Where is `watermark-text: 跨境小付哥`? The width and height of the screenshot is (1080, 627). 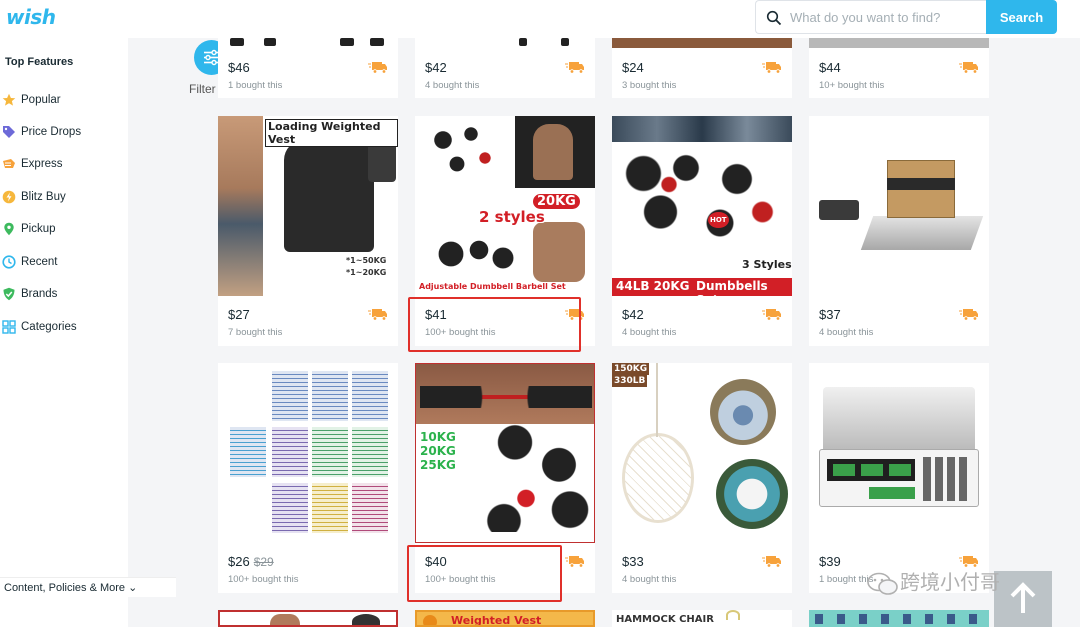
watermark-text: 跨境小付哥 is located at coordinates (950, 582).